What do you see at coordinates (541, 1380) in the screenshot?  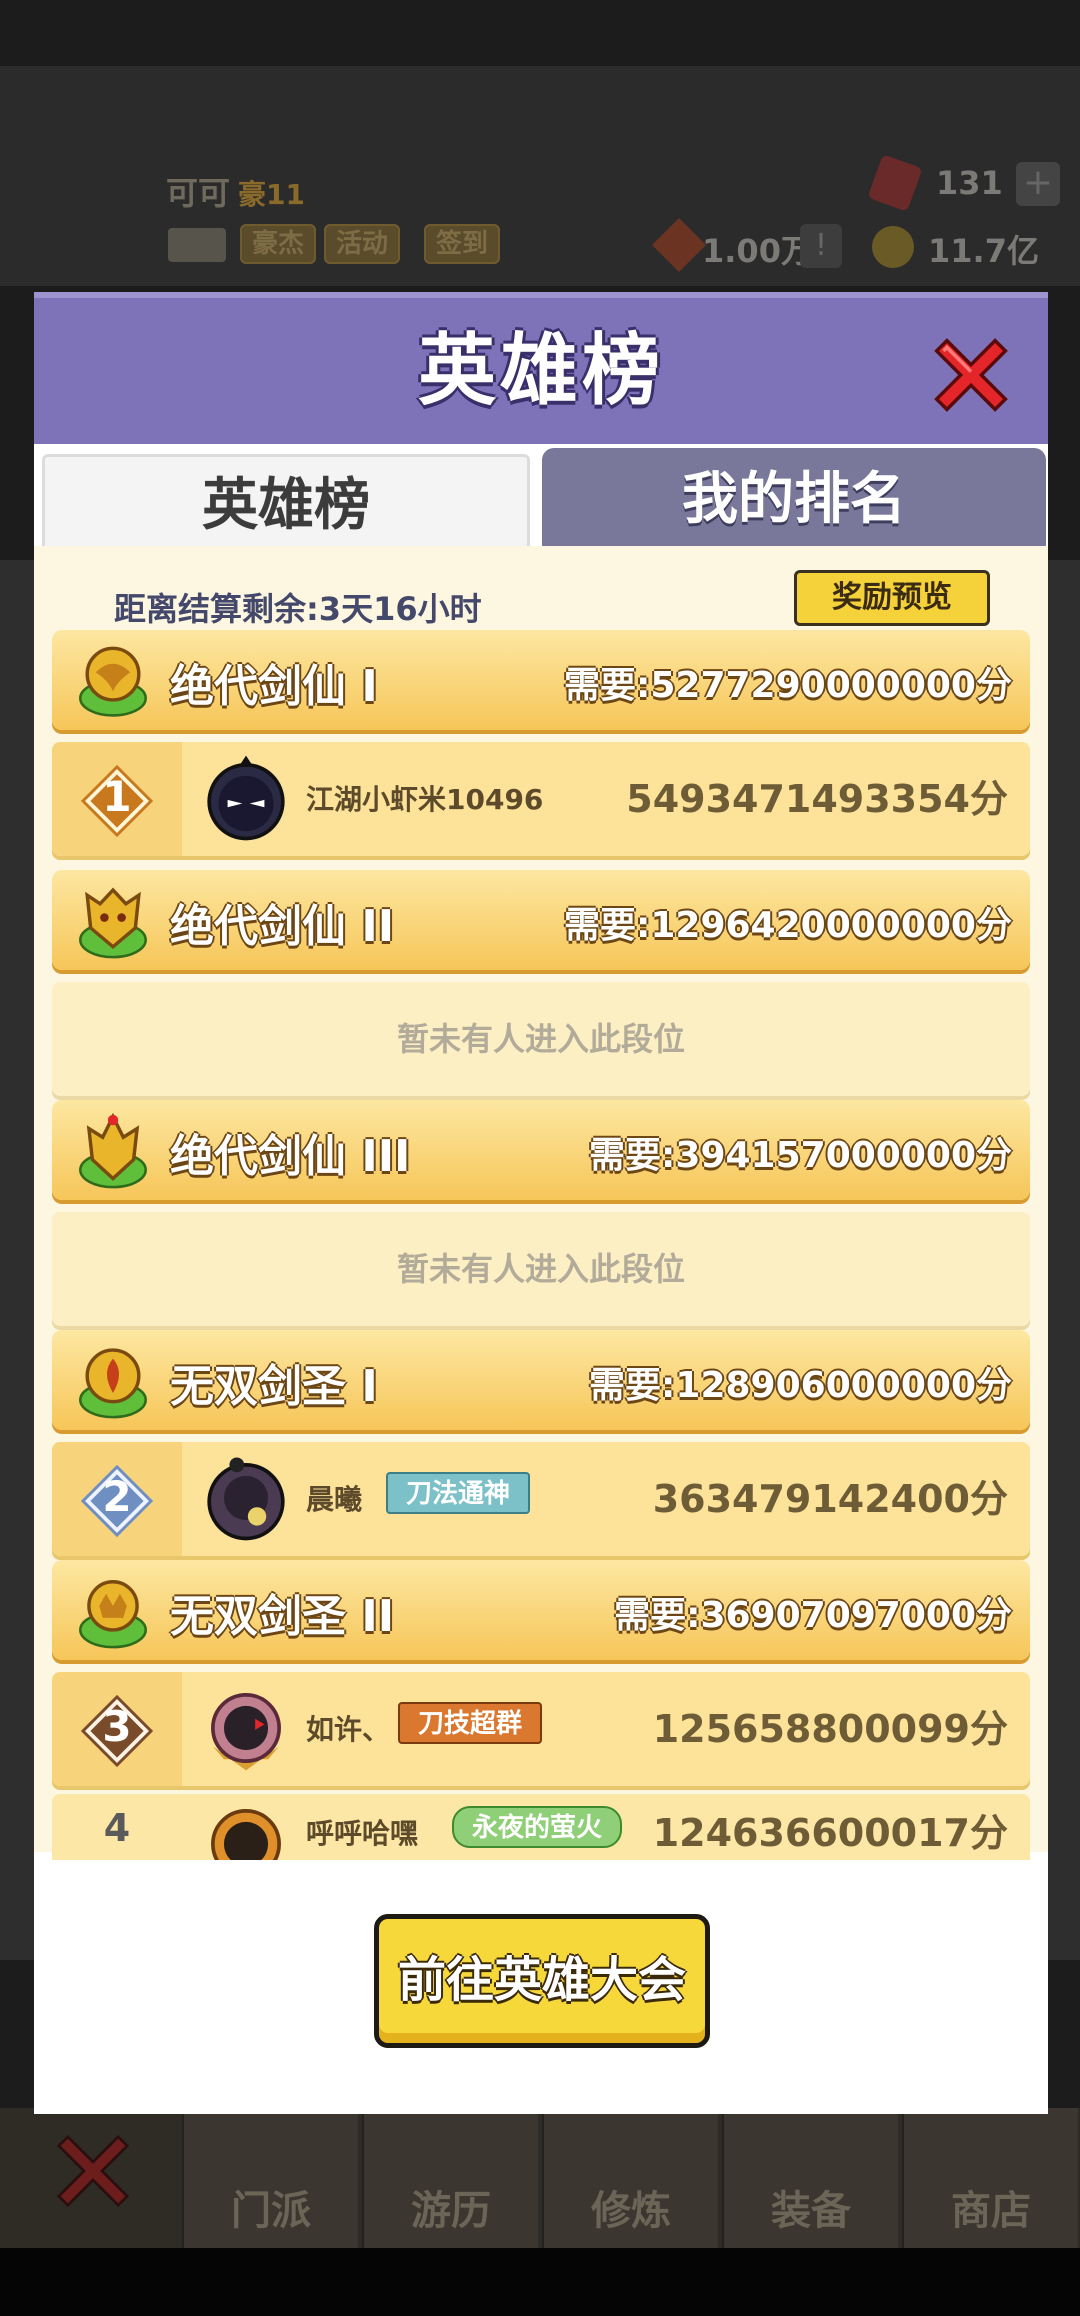 I see `tier-header: 无双剑圣 I 需要:128906000000分` at bounding box center [541, 1380].